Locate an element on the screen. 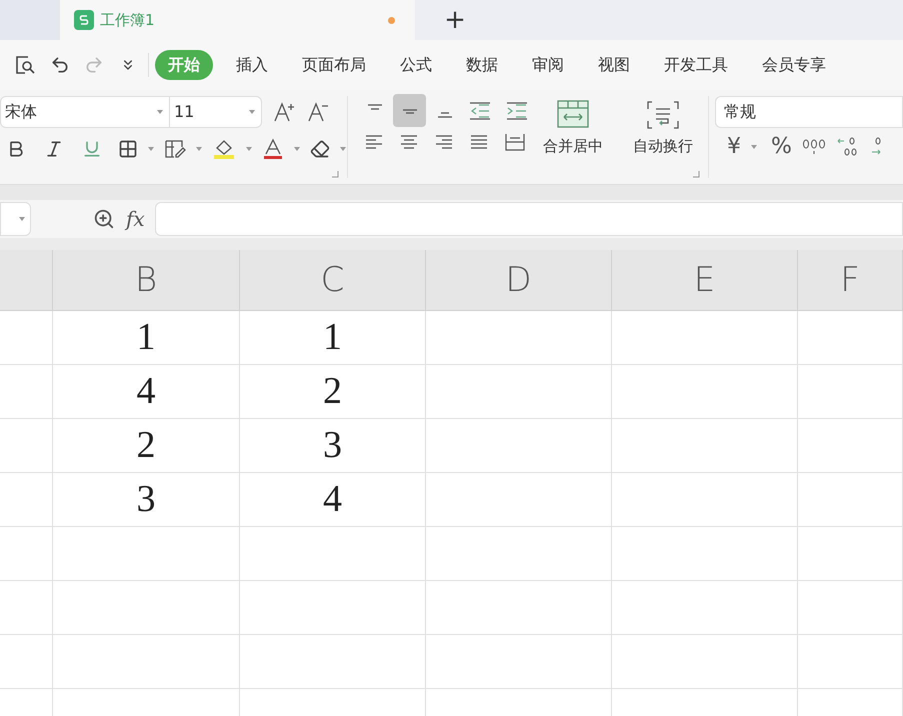 The height and width of the screenshot is (716, 903). decrease-font-icon is located at coordinates (319, 112).